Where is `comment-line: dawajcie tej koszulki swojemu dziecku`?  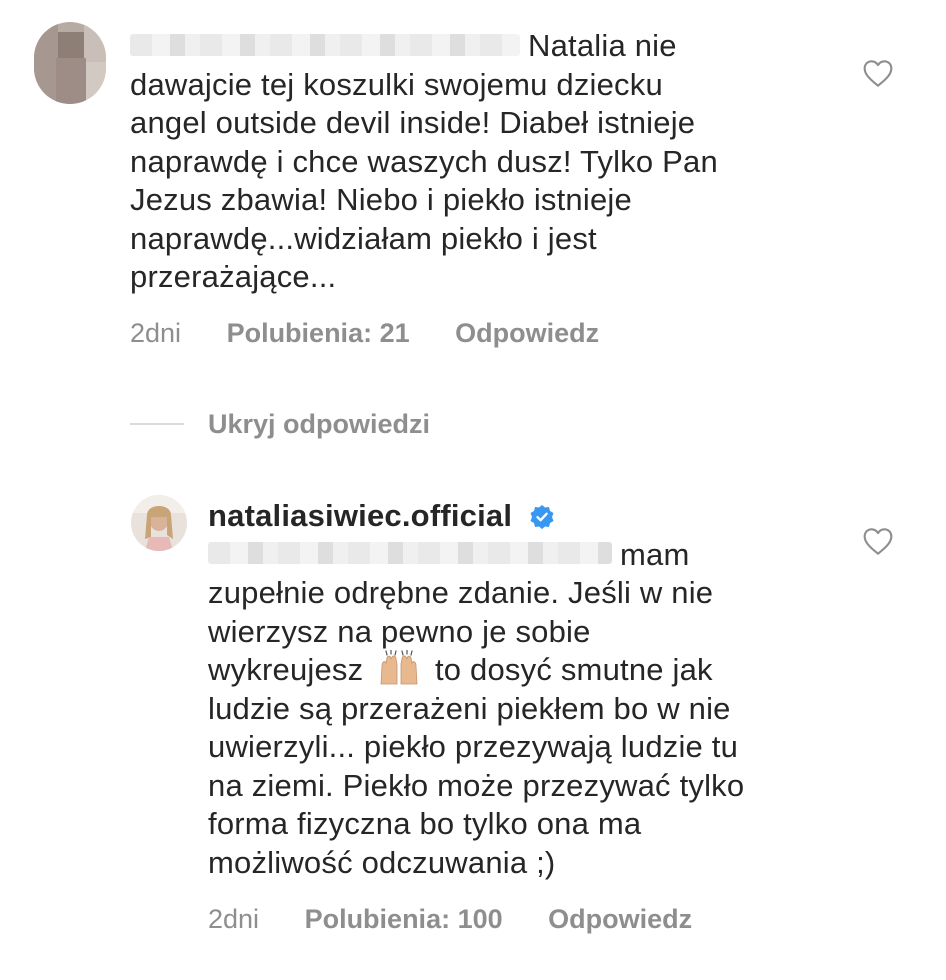
comment-line: dawajcie tej koszulki swojemu dziecku is located at coordinates (396, 84).